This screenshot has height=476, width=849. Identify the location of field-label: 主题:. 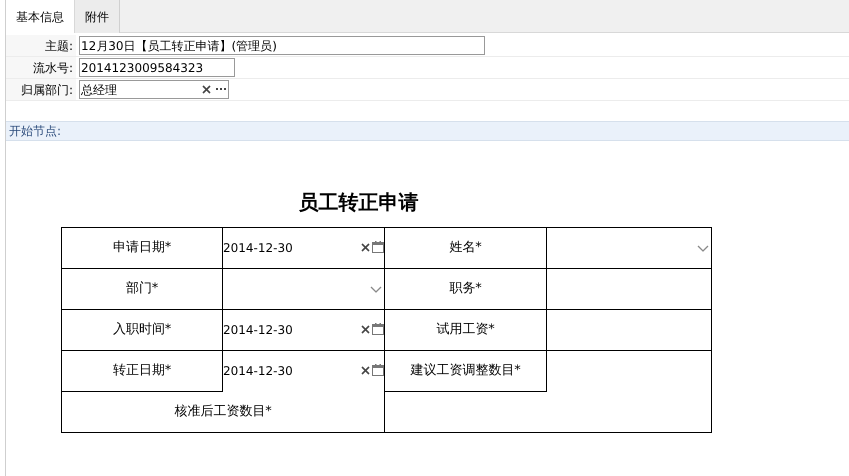
(41, 45).